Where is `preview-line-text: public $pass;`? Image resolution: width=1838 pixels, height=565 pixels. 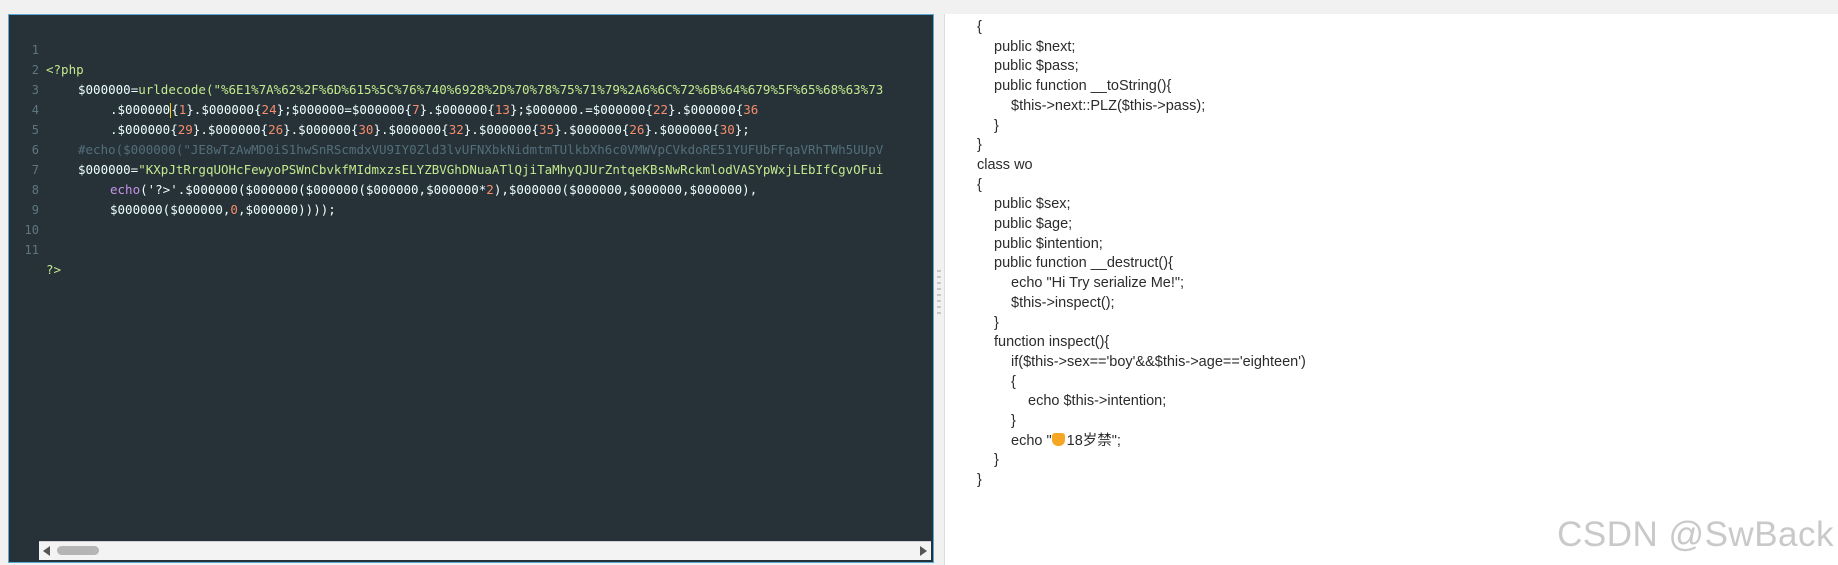 preview-line-text: public $pass; is located at coordinates (1036, 66).